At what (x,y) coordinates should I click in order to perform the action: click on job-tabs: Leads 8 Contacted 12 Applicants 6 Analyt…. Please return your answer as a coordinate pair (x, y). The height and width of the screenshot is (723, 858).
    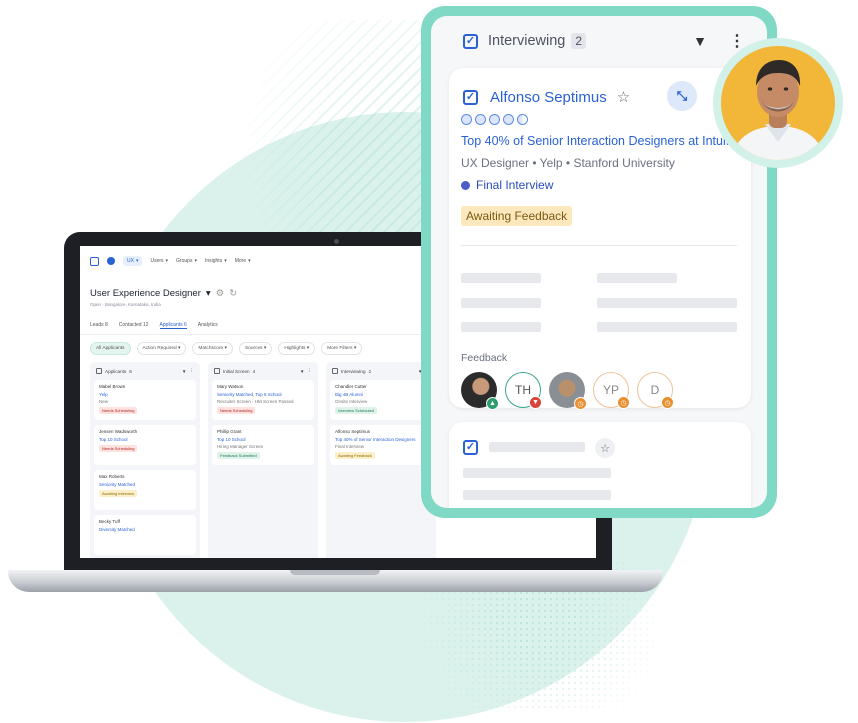
    Looking at the image, I should click on (154, 325).